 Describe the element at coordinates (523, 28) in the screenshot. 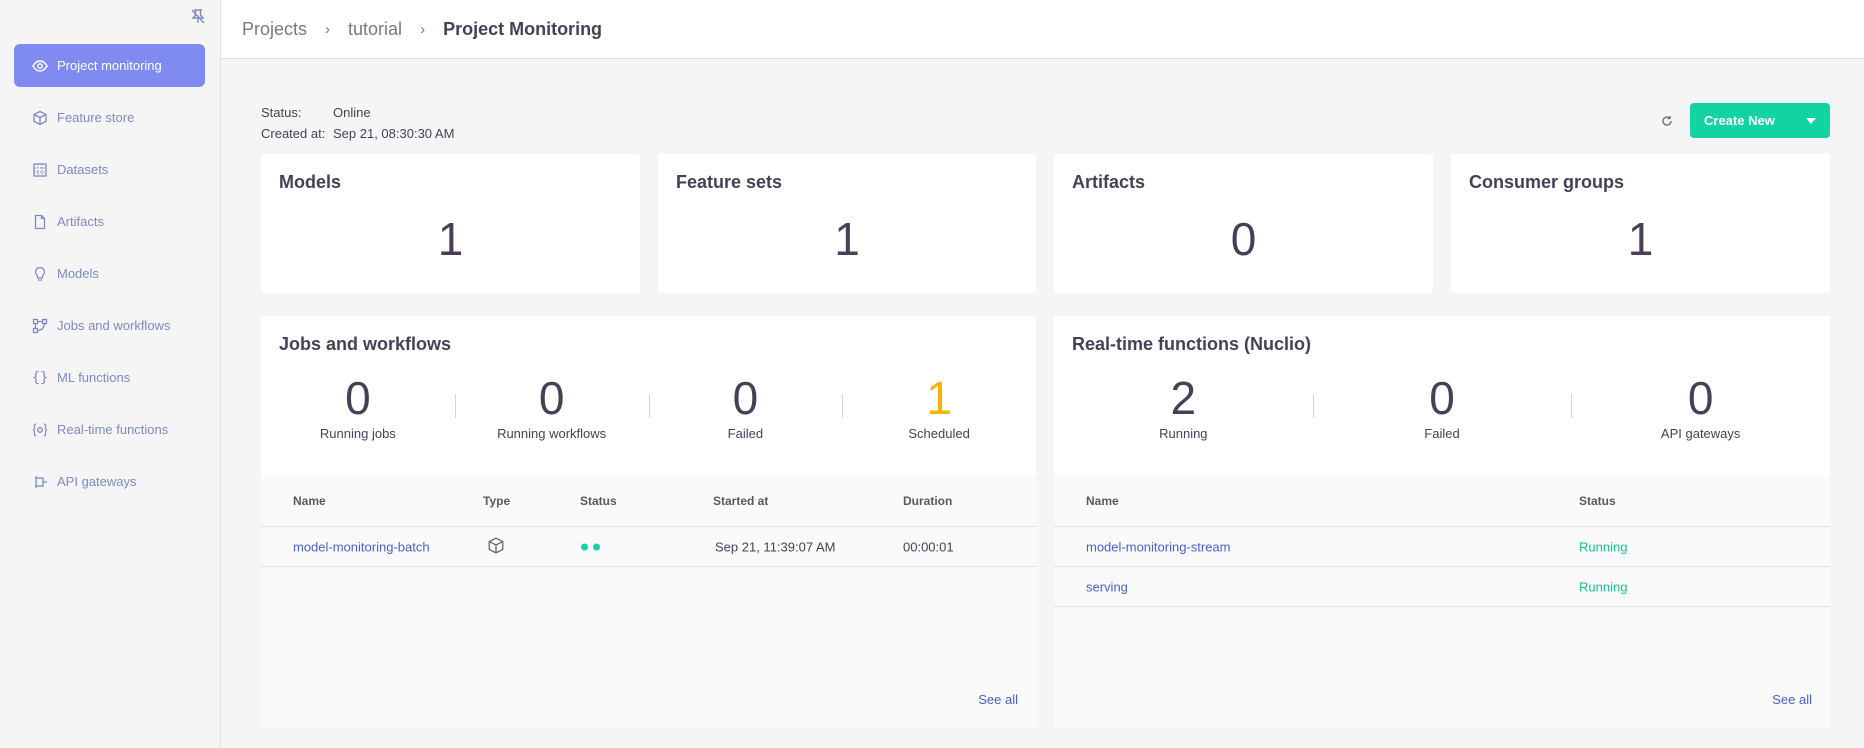

I see `page-title: Project Monitoring` at that location.